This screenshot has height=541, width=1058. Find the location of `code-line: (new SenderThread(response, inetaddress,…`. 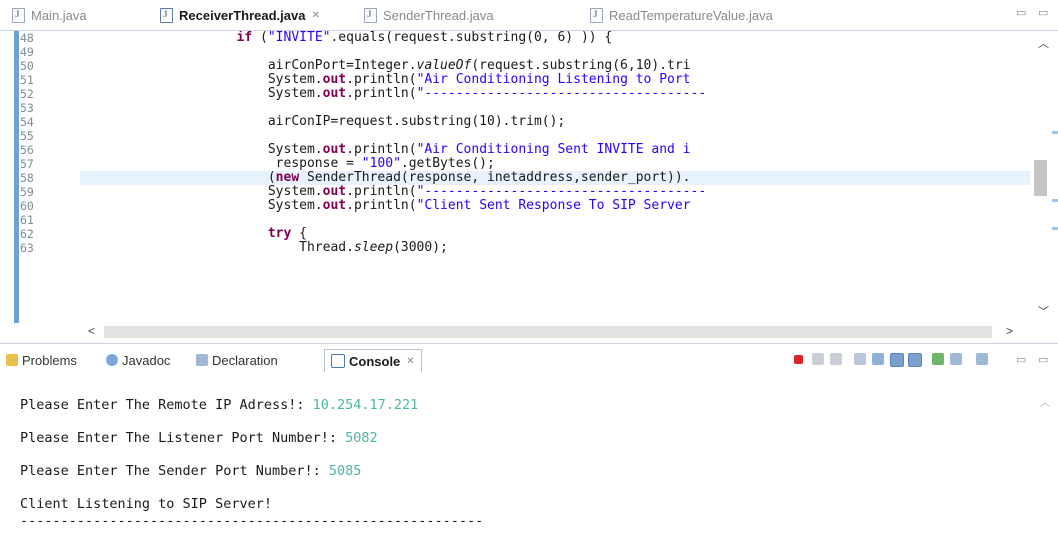

code-line: (new SenderThread(response, inetaddress,… is located at coordinates (385, 177).